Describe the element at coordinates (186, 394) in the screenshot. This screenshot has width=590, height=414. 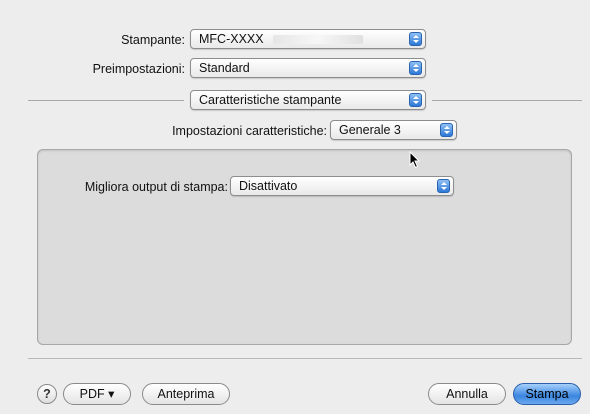
I see `preview-button: Anteprima` at that location.